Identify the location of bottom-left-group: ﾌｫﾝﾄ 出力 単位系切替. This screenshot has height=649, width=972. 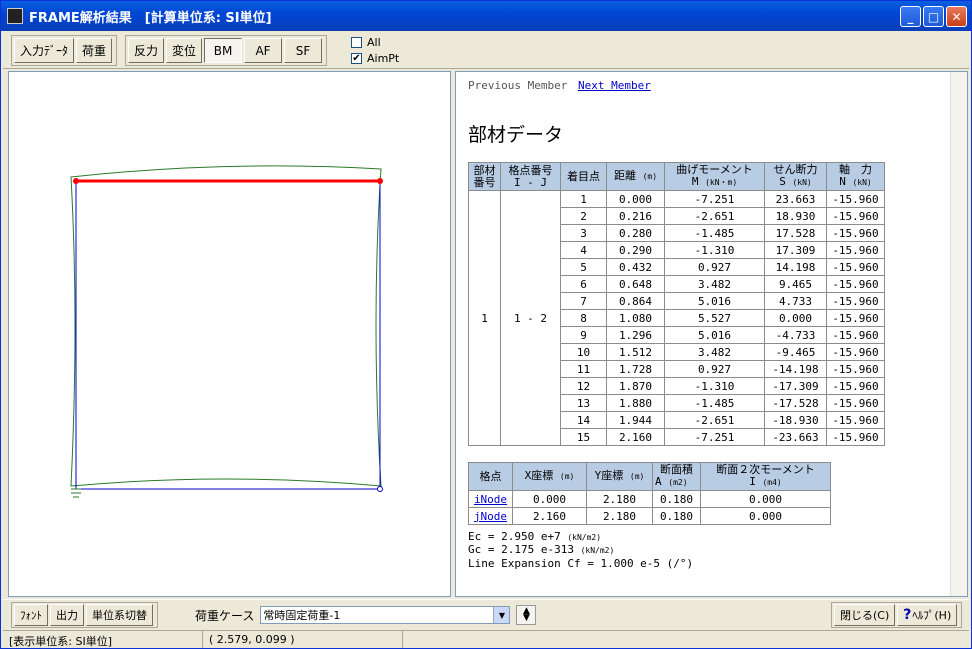
(84, 615).